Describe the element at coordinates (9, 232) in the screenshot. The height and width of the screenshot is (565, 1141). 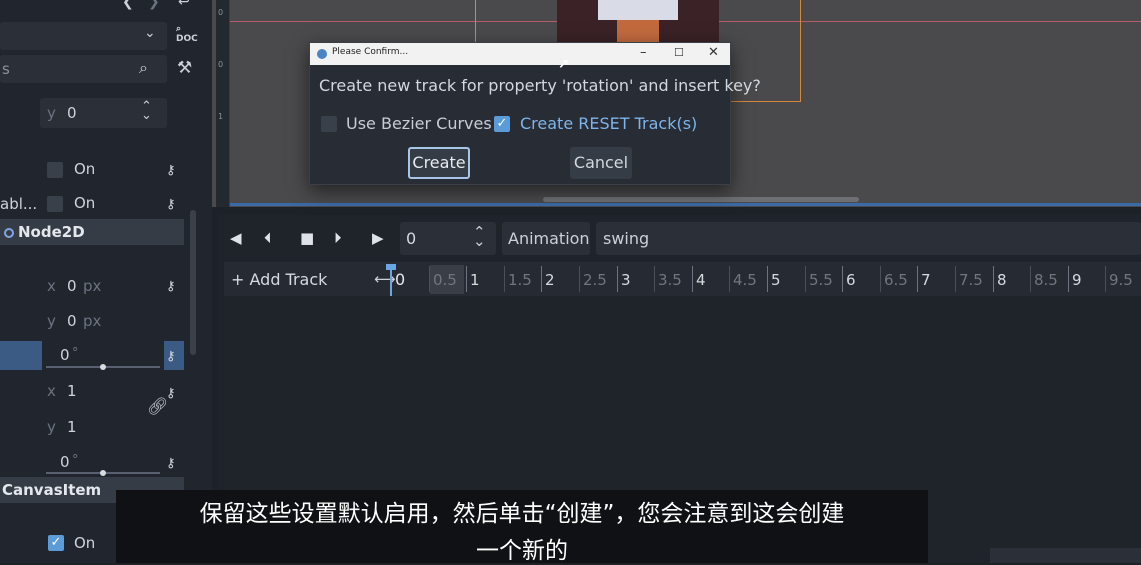
I see `node2d-icon` at that location.